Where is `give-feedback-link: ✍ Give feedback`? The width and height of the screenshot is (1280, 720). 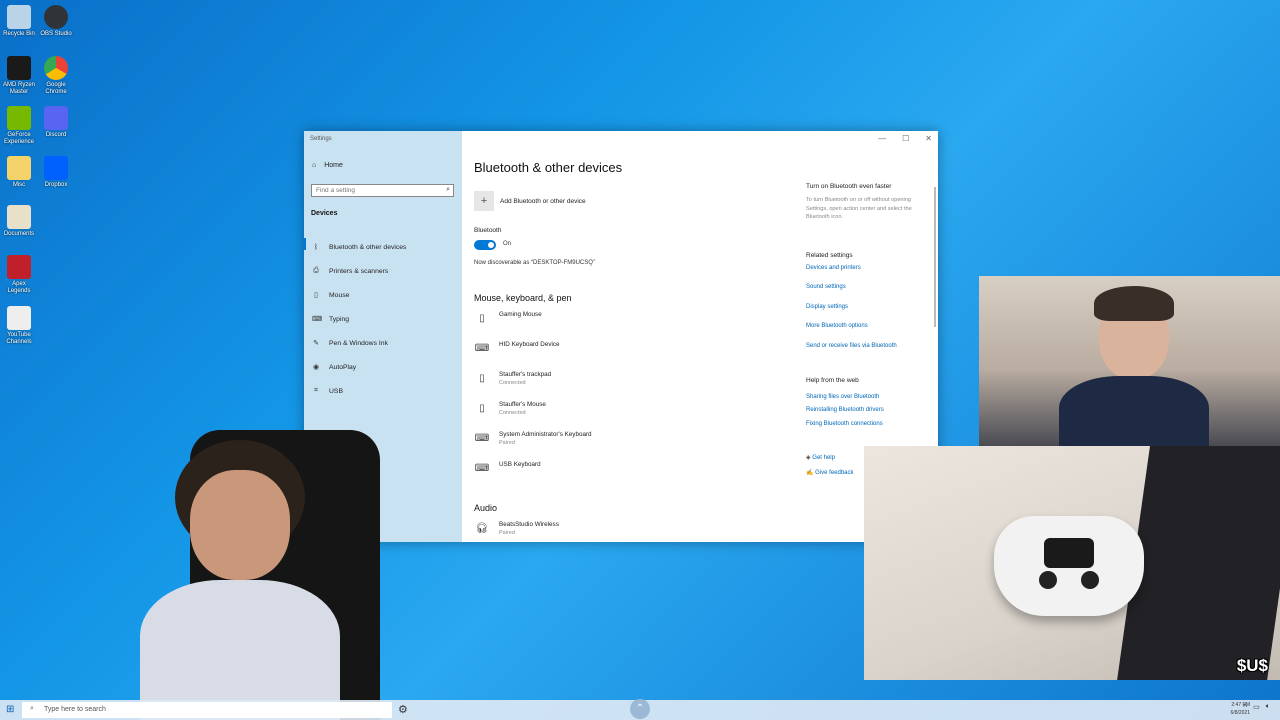 give-feedback-link: ✍ Give feedback is located at coordinates (830, 472).